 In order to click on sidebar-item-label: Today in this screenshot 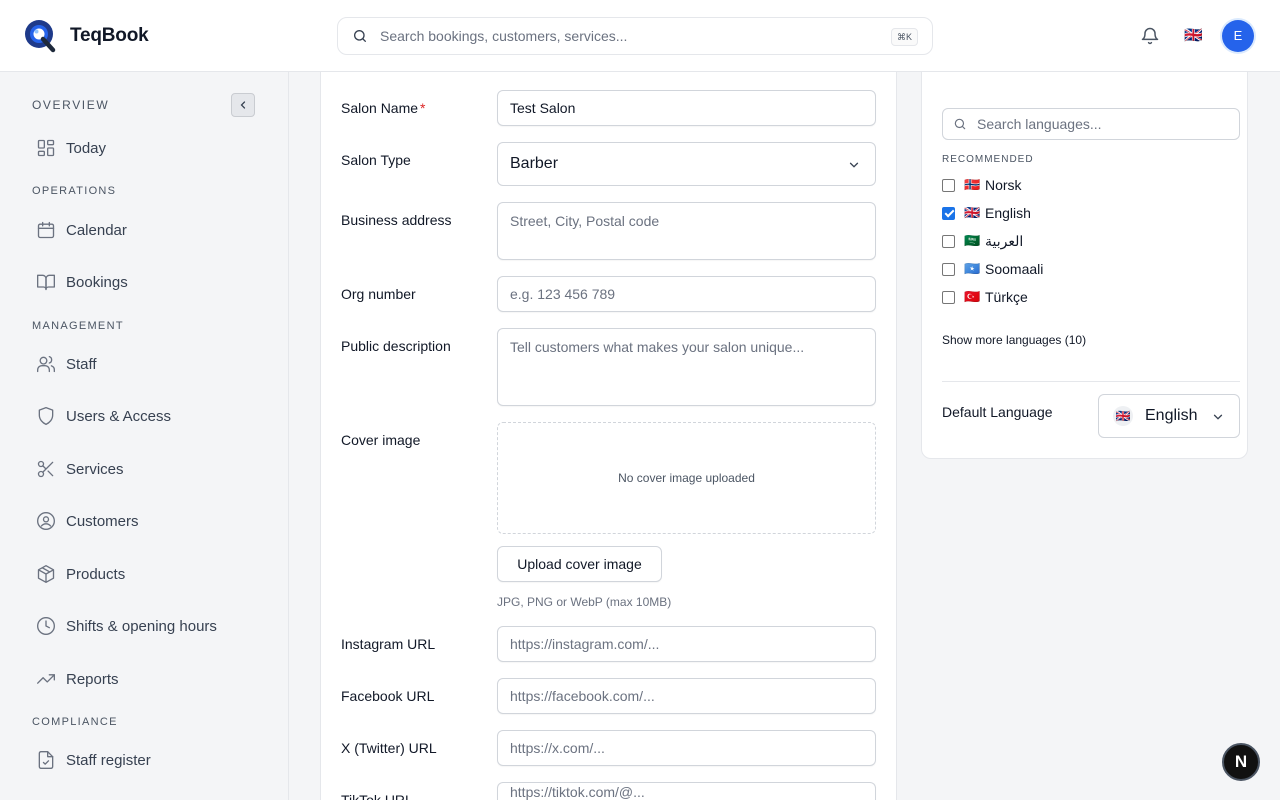, I will do `click(86, 148)`.